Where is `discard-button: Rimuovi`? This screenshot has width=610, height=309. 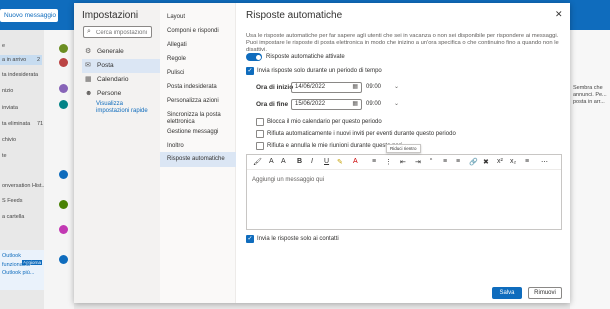 discard-button: Rimuovi is located at coordinates (545, 293).